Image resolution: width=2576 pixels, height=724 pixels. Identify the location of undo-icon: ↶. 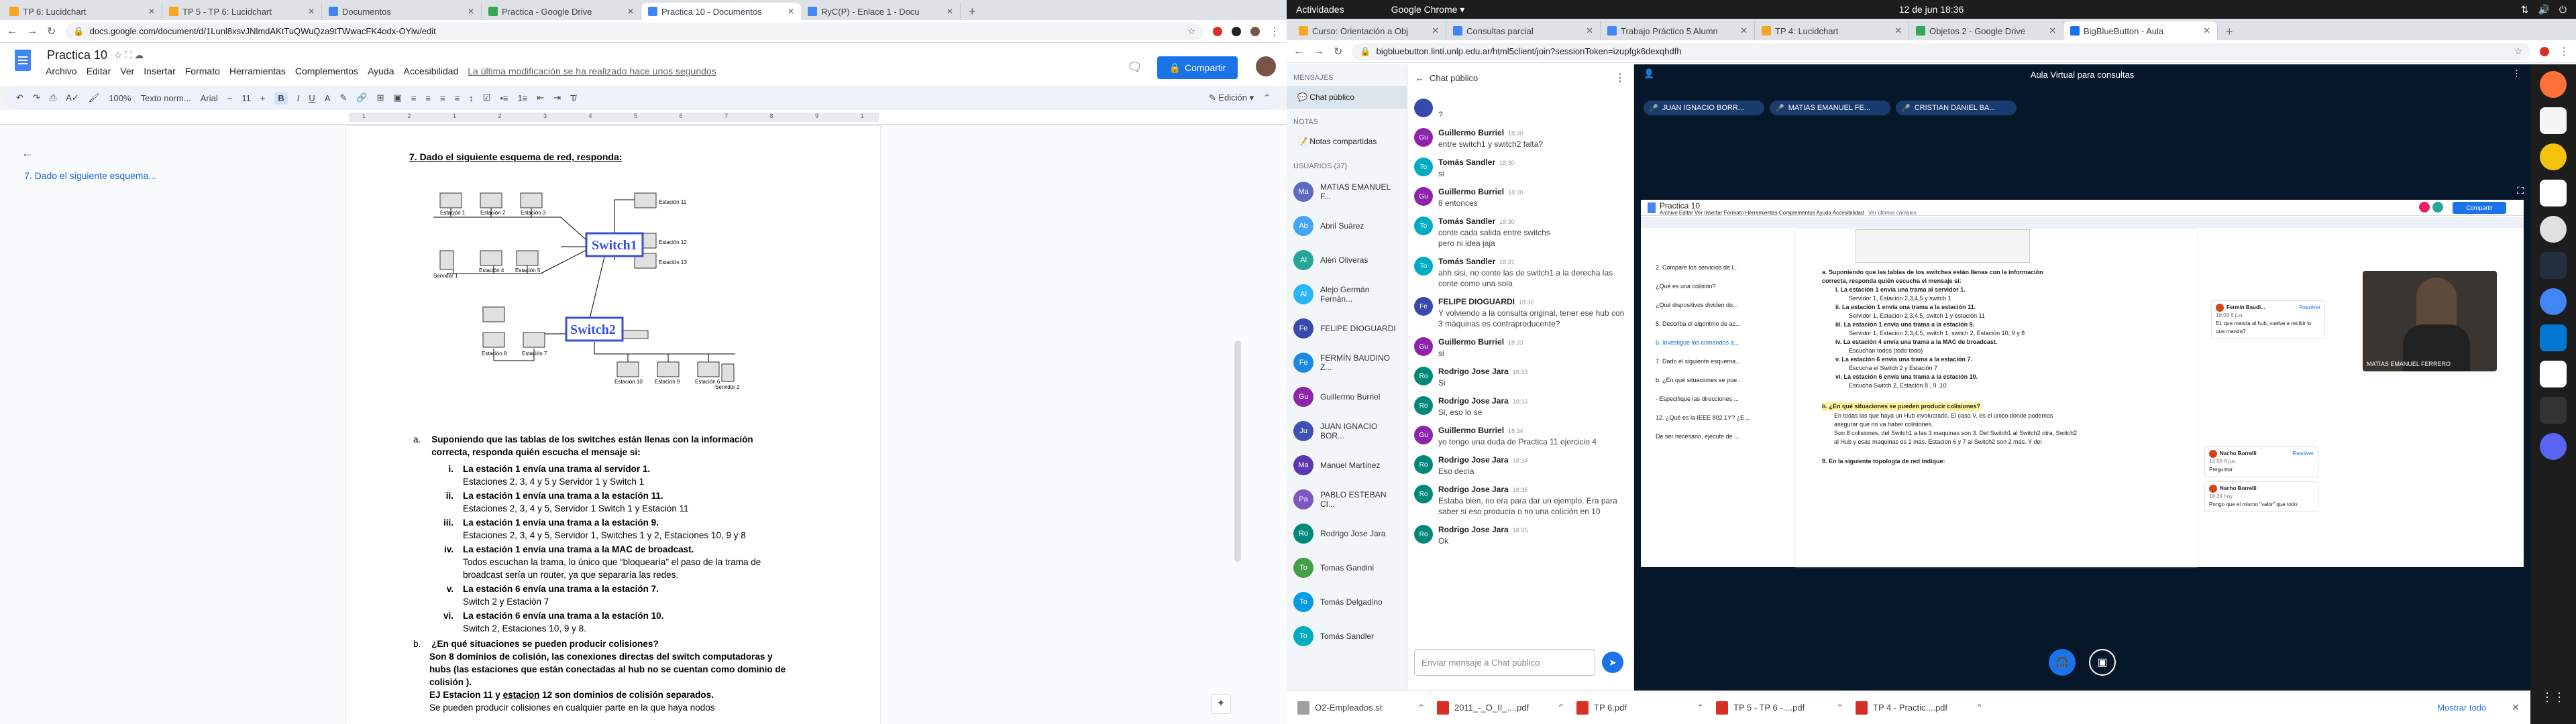
(19, 98).